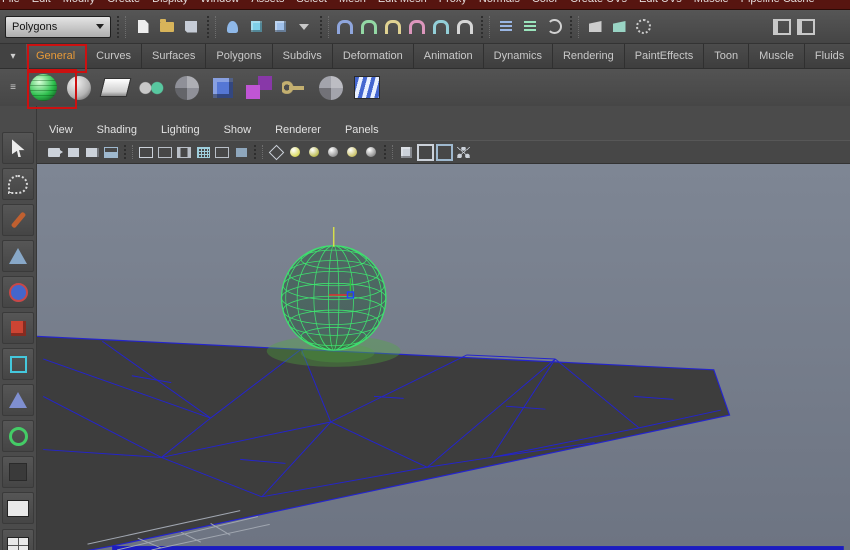 This screenshot has width=850, height=550. I want to click on nurbs-sphere-shelf-icon, so click(79, 88).